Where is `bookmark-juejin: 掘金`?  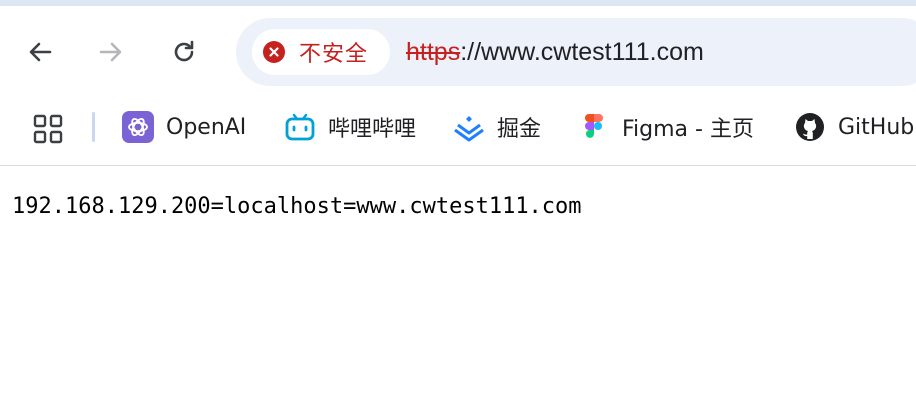 bookmark-juejin: 掘金 is located at coordinates (497, 127).